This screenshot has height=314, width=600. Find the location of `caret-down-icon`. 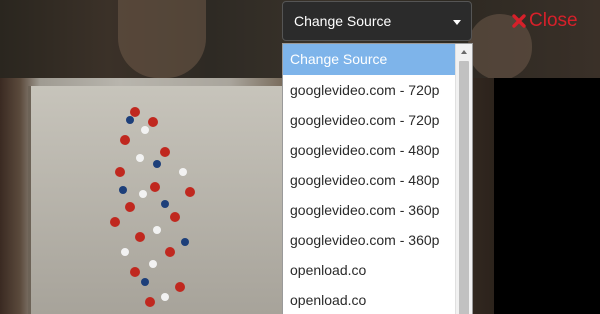

caret-down-icon is located at coordinates (457, 22).